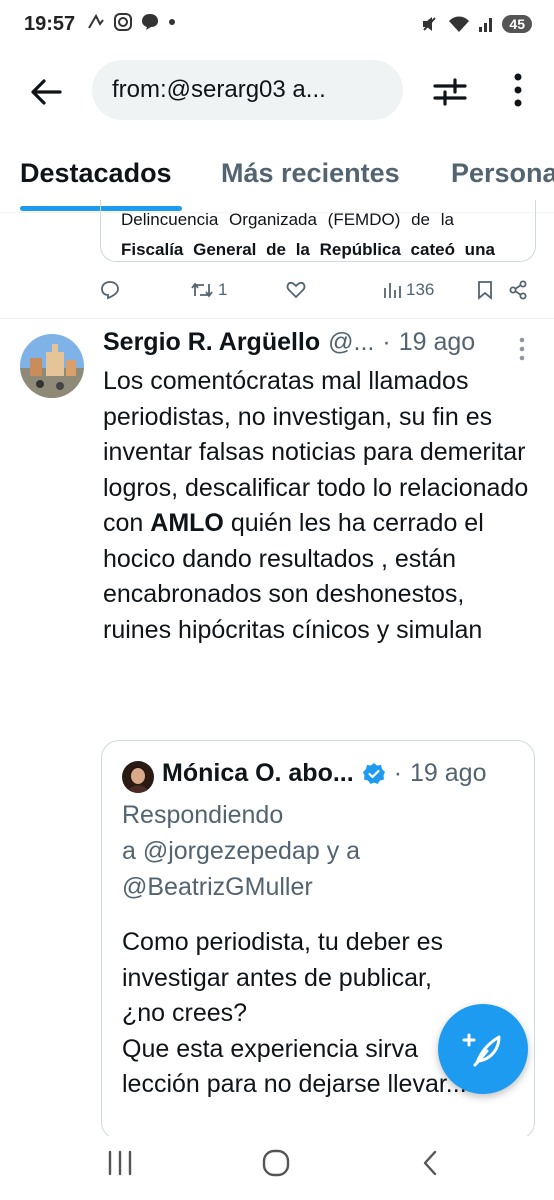 Image resolution: width=554 pixels, height=1200 pixels. What do you see at coordinates (202, 290) in the screenshot?
I see `retweet-icon` at bounding box center [202, 290].